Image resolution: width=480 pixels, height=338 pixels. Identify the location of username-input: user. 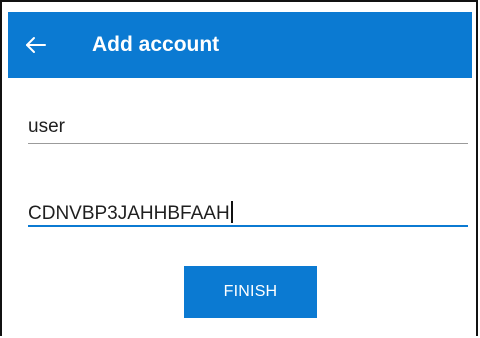
(46, 127).